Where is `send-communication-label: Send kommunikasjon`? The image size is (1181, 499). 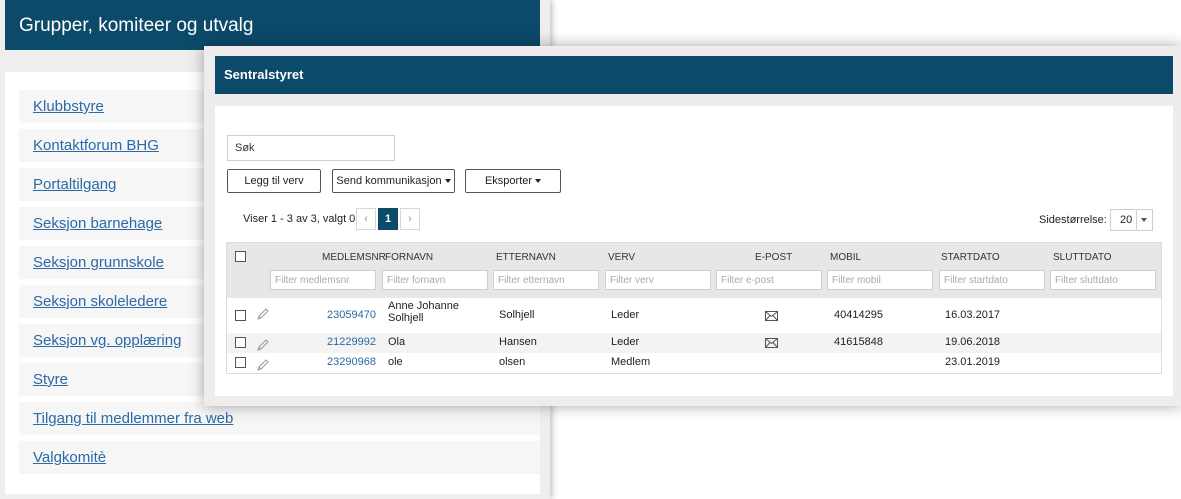
send-communication-label: Send kommunikasjon is located at coordinates (389, 181).